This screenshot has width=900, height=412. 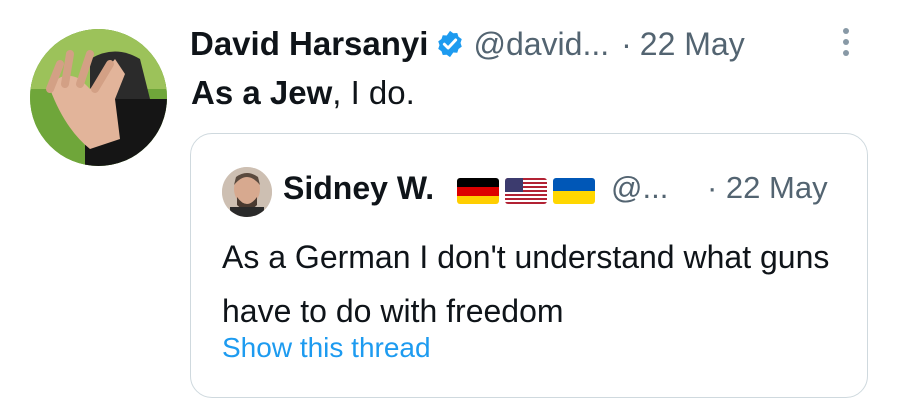 What do you see at coordinates (450, 44) in the screenshot?
I see `verified-badge-icon` at bounding box center [450, 44].